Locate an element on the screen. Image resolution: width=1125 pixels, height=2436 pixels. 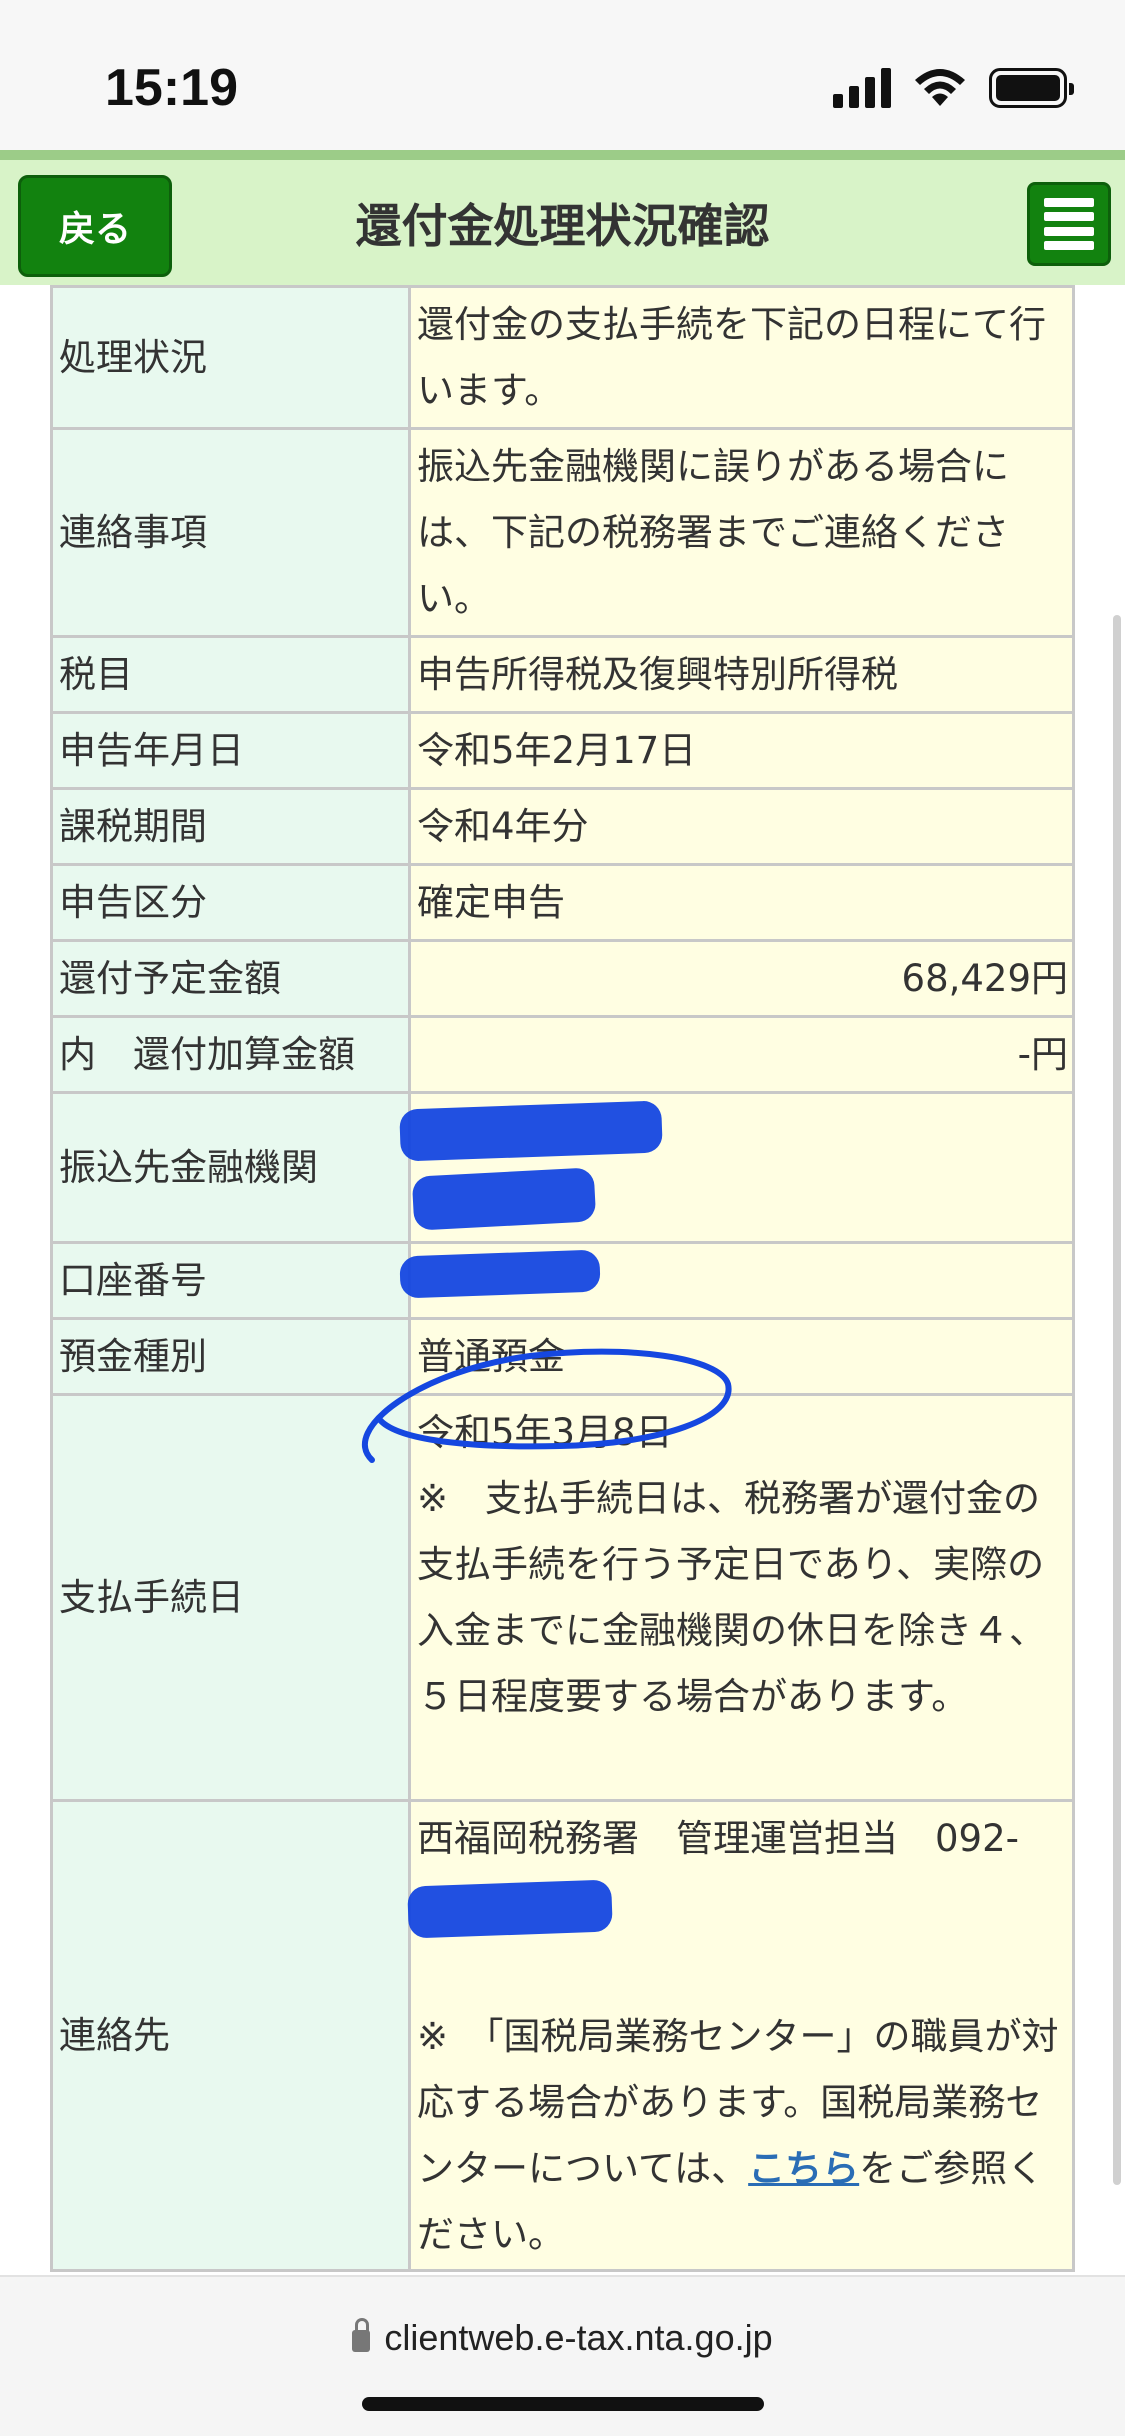
status-time: 15:19 is located at coordinates (171, 88).